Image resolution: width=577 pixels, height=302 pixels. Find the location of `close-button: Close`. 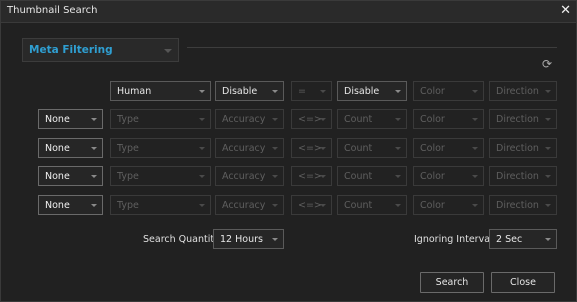

close-button: Close is located at coordinates (523, 282).